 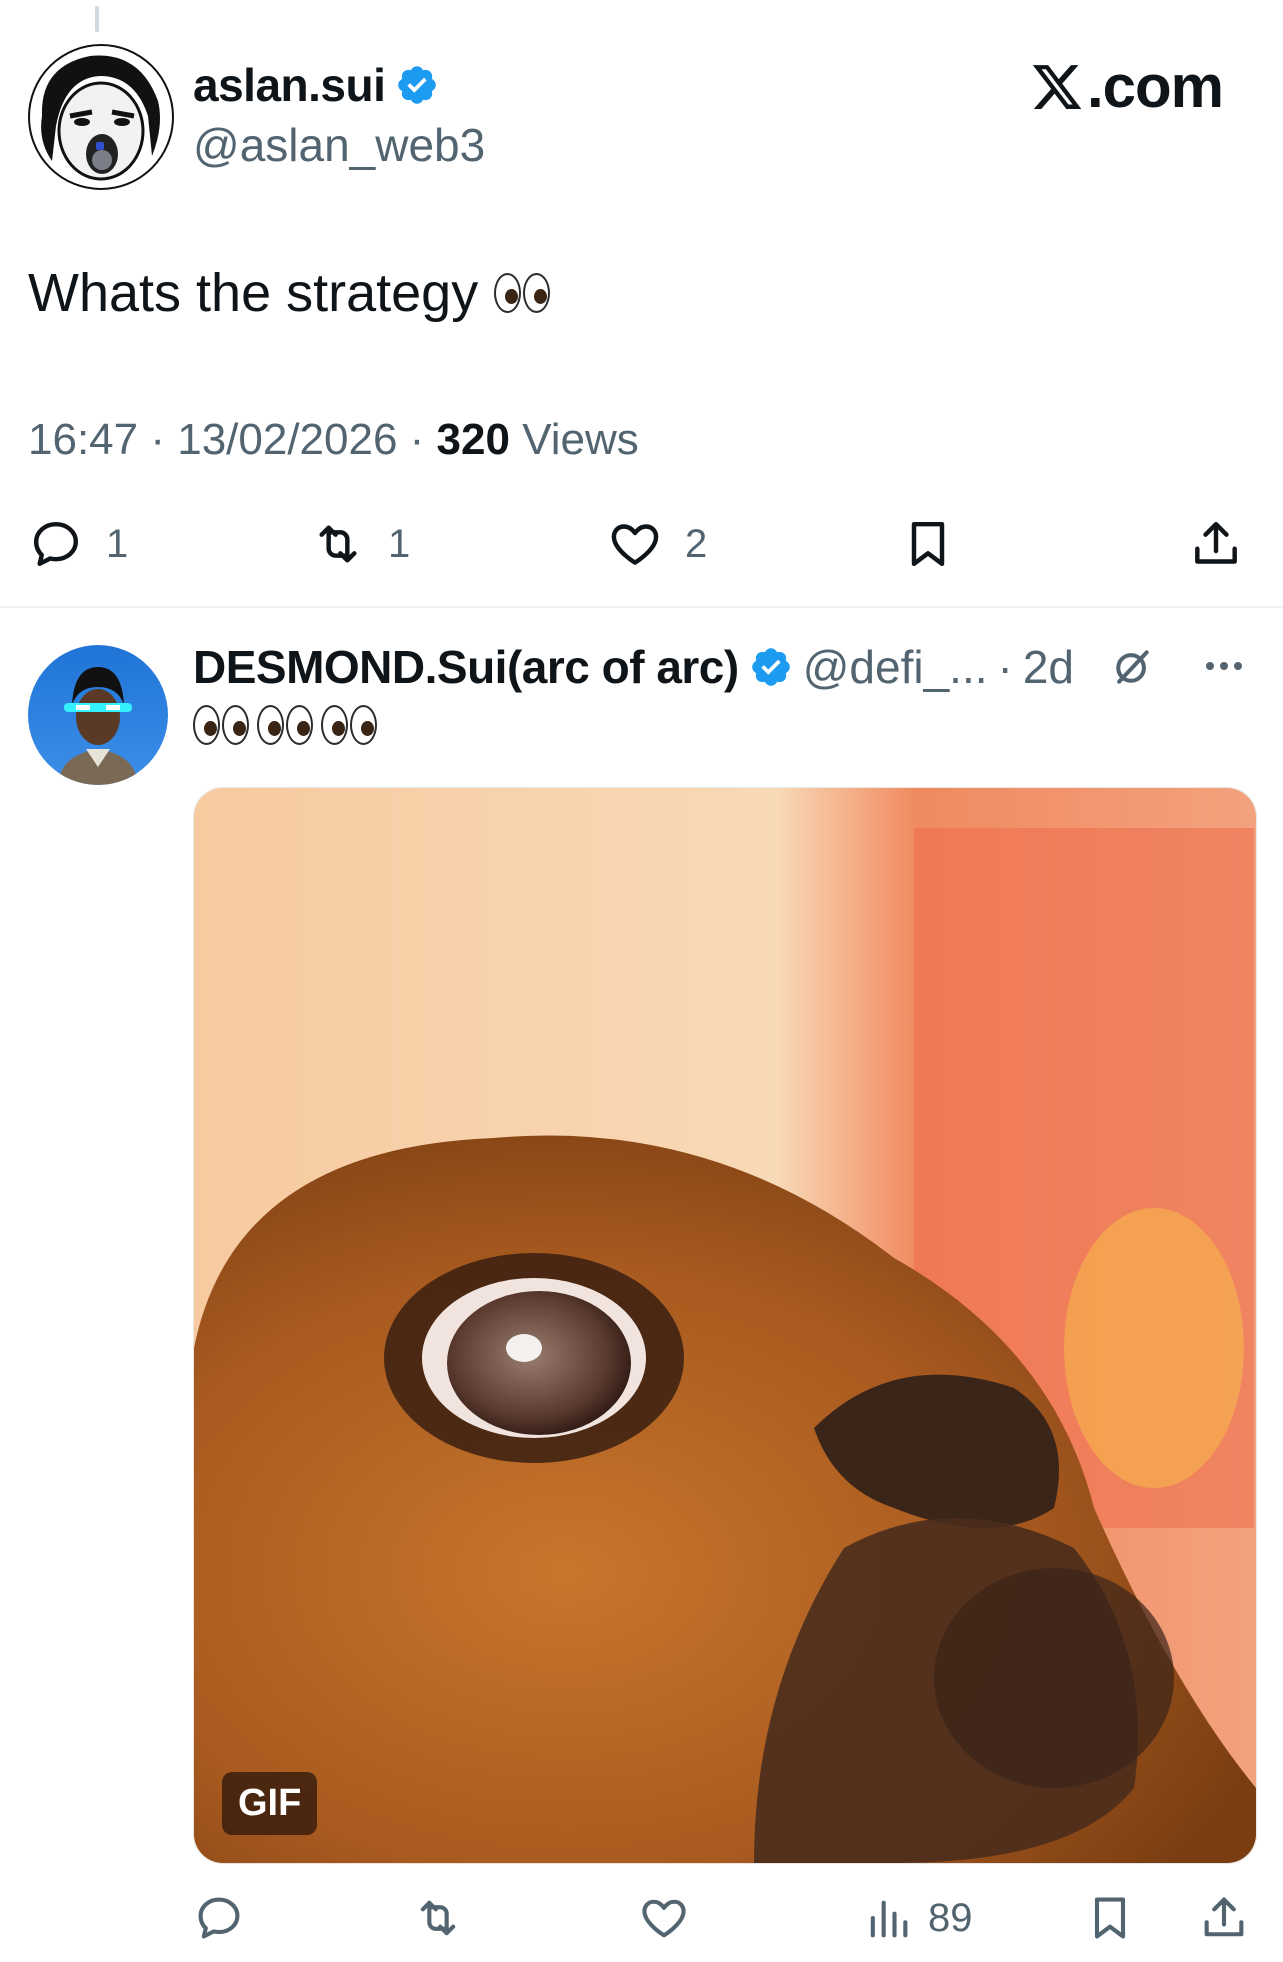 What do you see at coordinates (98, 715) in the screenshot?
I see `avatar-desmond` at bounding box center [98, 715].